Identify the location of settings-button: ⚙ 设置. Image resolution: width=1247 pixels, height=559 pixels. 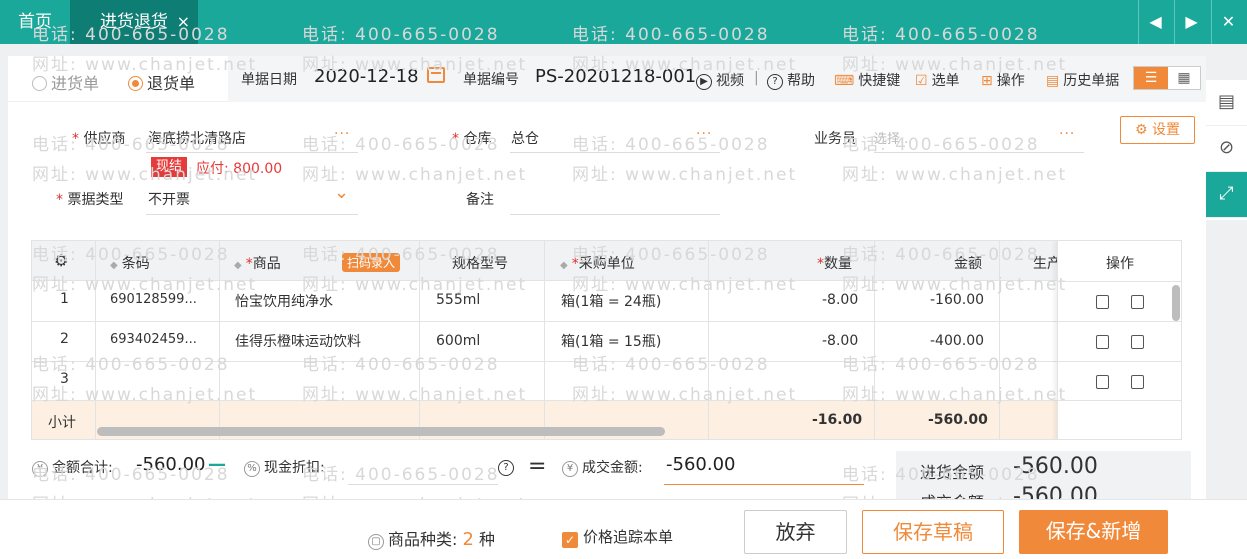
(1157, 130).